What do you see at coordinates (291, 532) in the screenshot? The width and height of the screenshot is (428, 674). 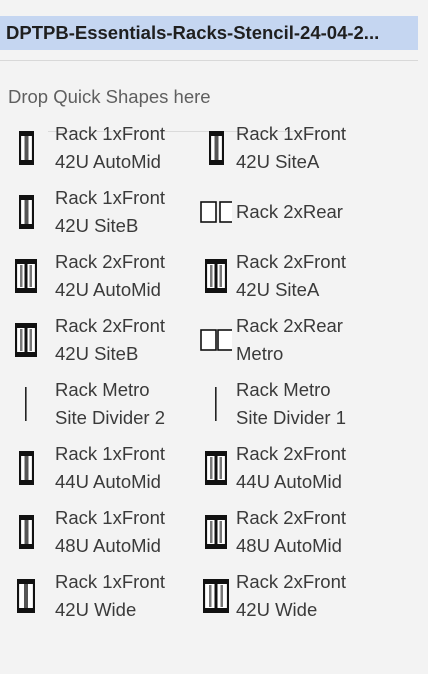 I see `shape-label: Rack 2xFront 48U AutoMid` at bounding box center [291, 532].